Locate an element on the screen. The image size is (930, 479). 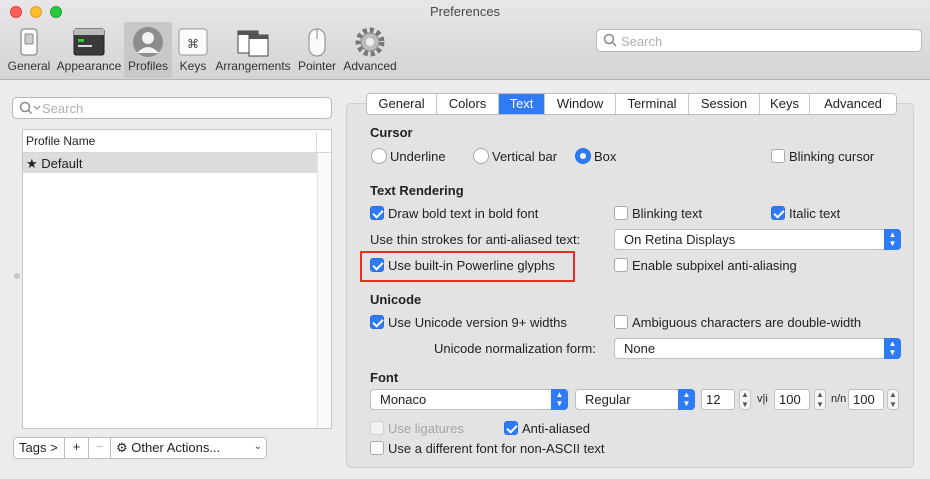
thin-strokes-select: On Retina Displays ▲ ▼ is located at coordinates (757, 239).